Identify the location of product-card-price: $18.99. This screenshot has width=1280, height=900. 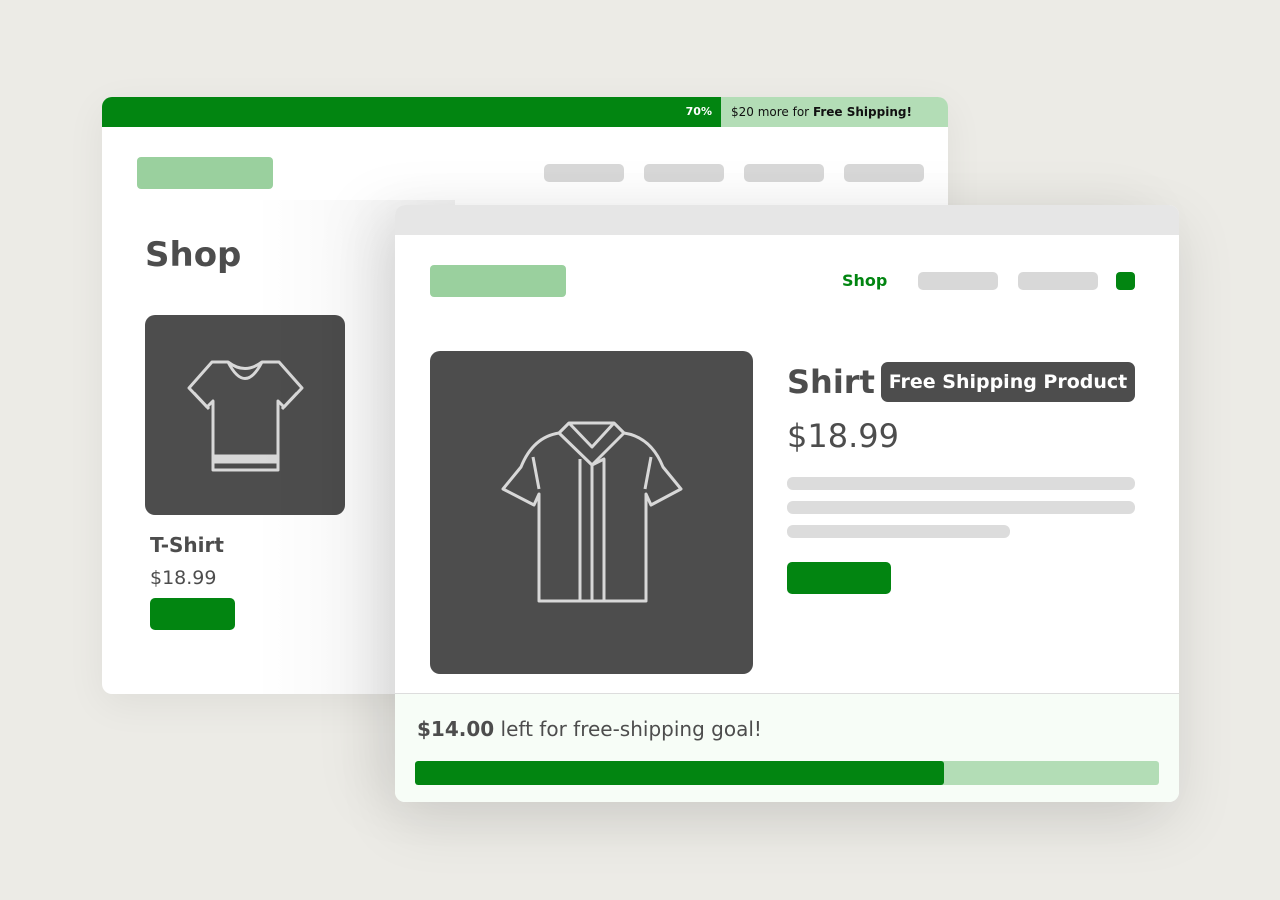
(183, 578).